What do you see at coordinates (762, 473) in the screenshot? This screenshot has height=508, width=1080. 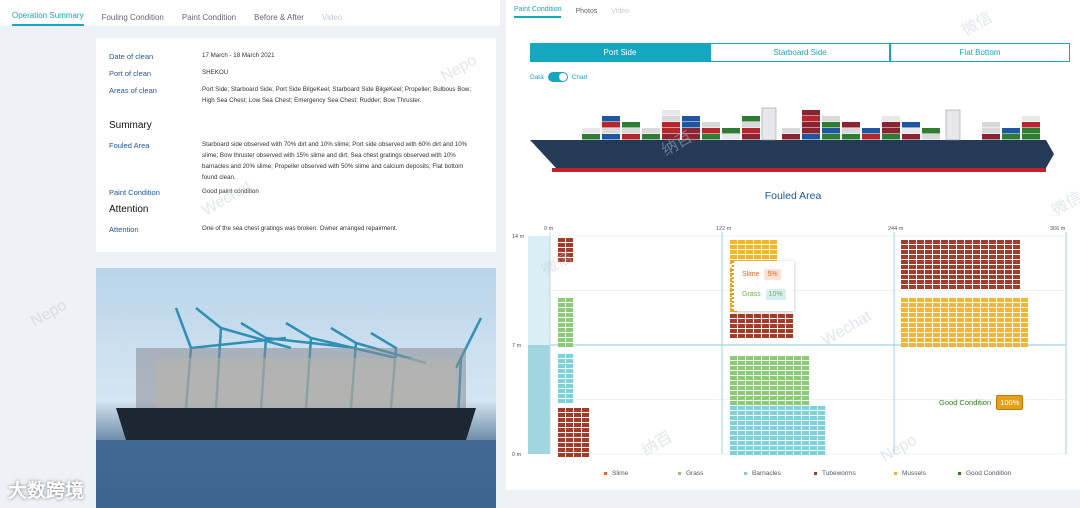 I see `legend-item-barnacles: Barnacles` at bounding box center [762, 473].